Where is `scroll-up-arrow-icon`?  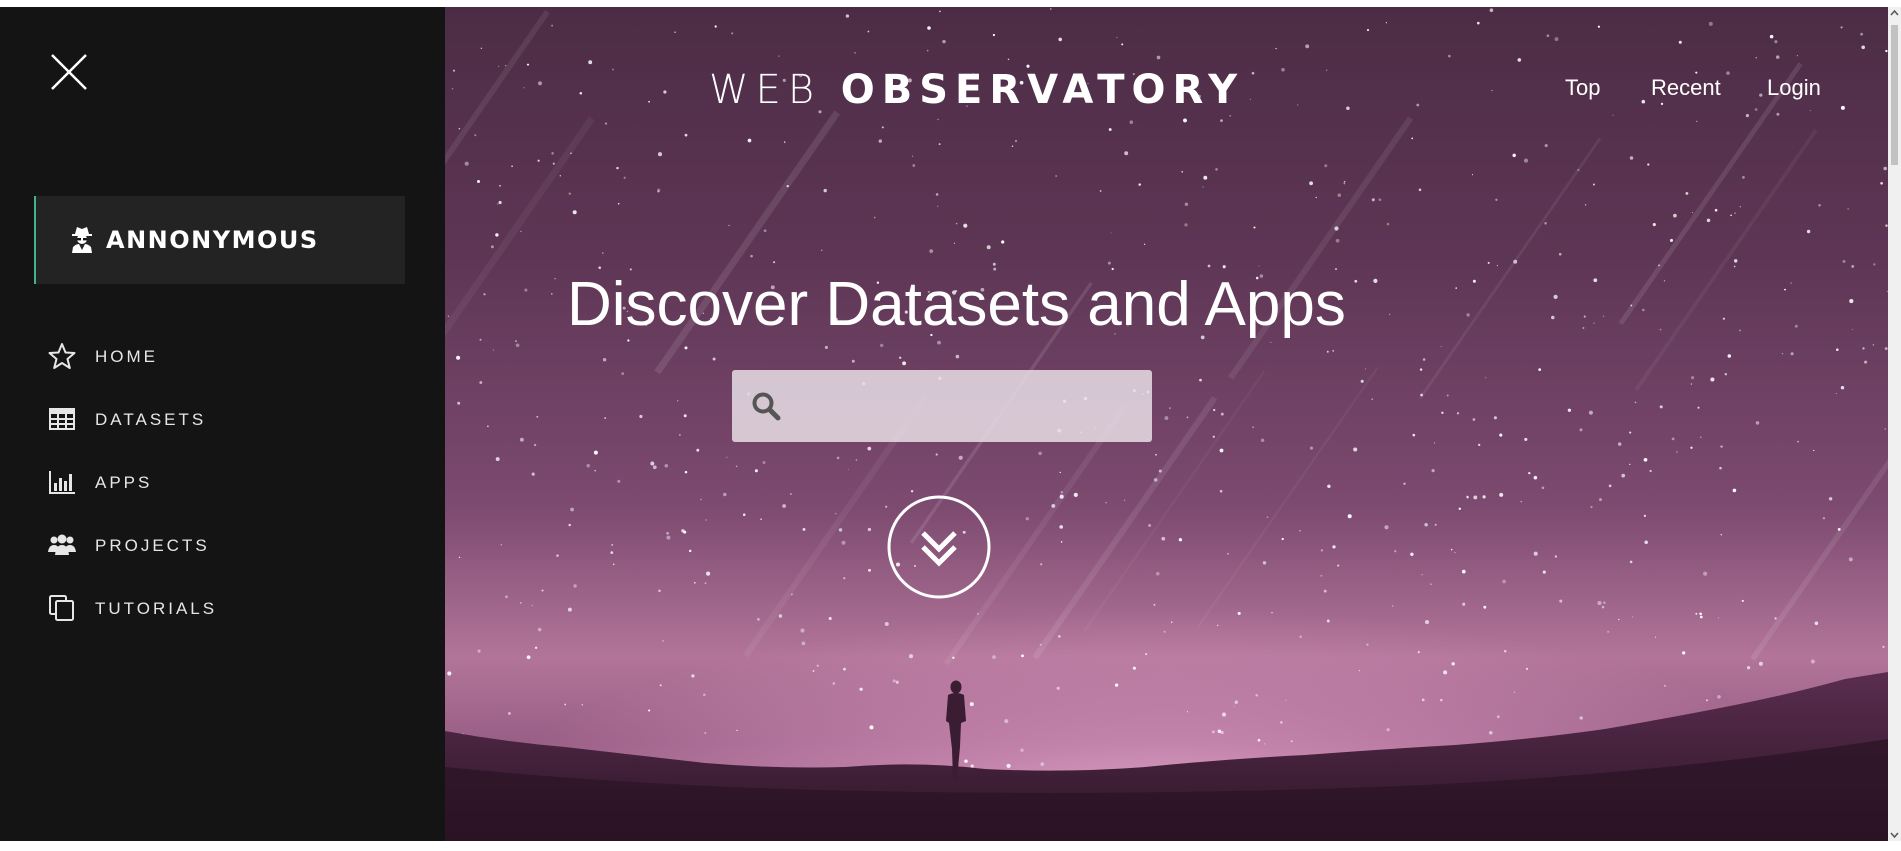
scroll-up-arrow-icon is located at coordinates (1894, 13).